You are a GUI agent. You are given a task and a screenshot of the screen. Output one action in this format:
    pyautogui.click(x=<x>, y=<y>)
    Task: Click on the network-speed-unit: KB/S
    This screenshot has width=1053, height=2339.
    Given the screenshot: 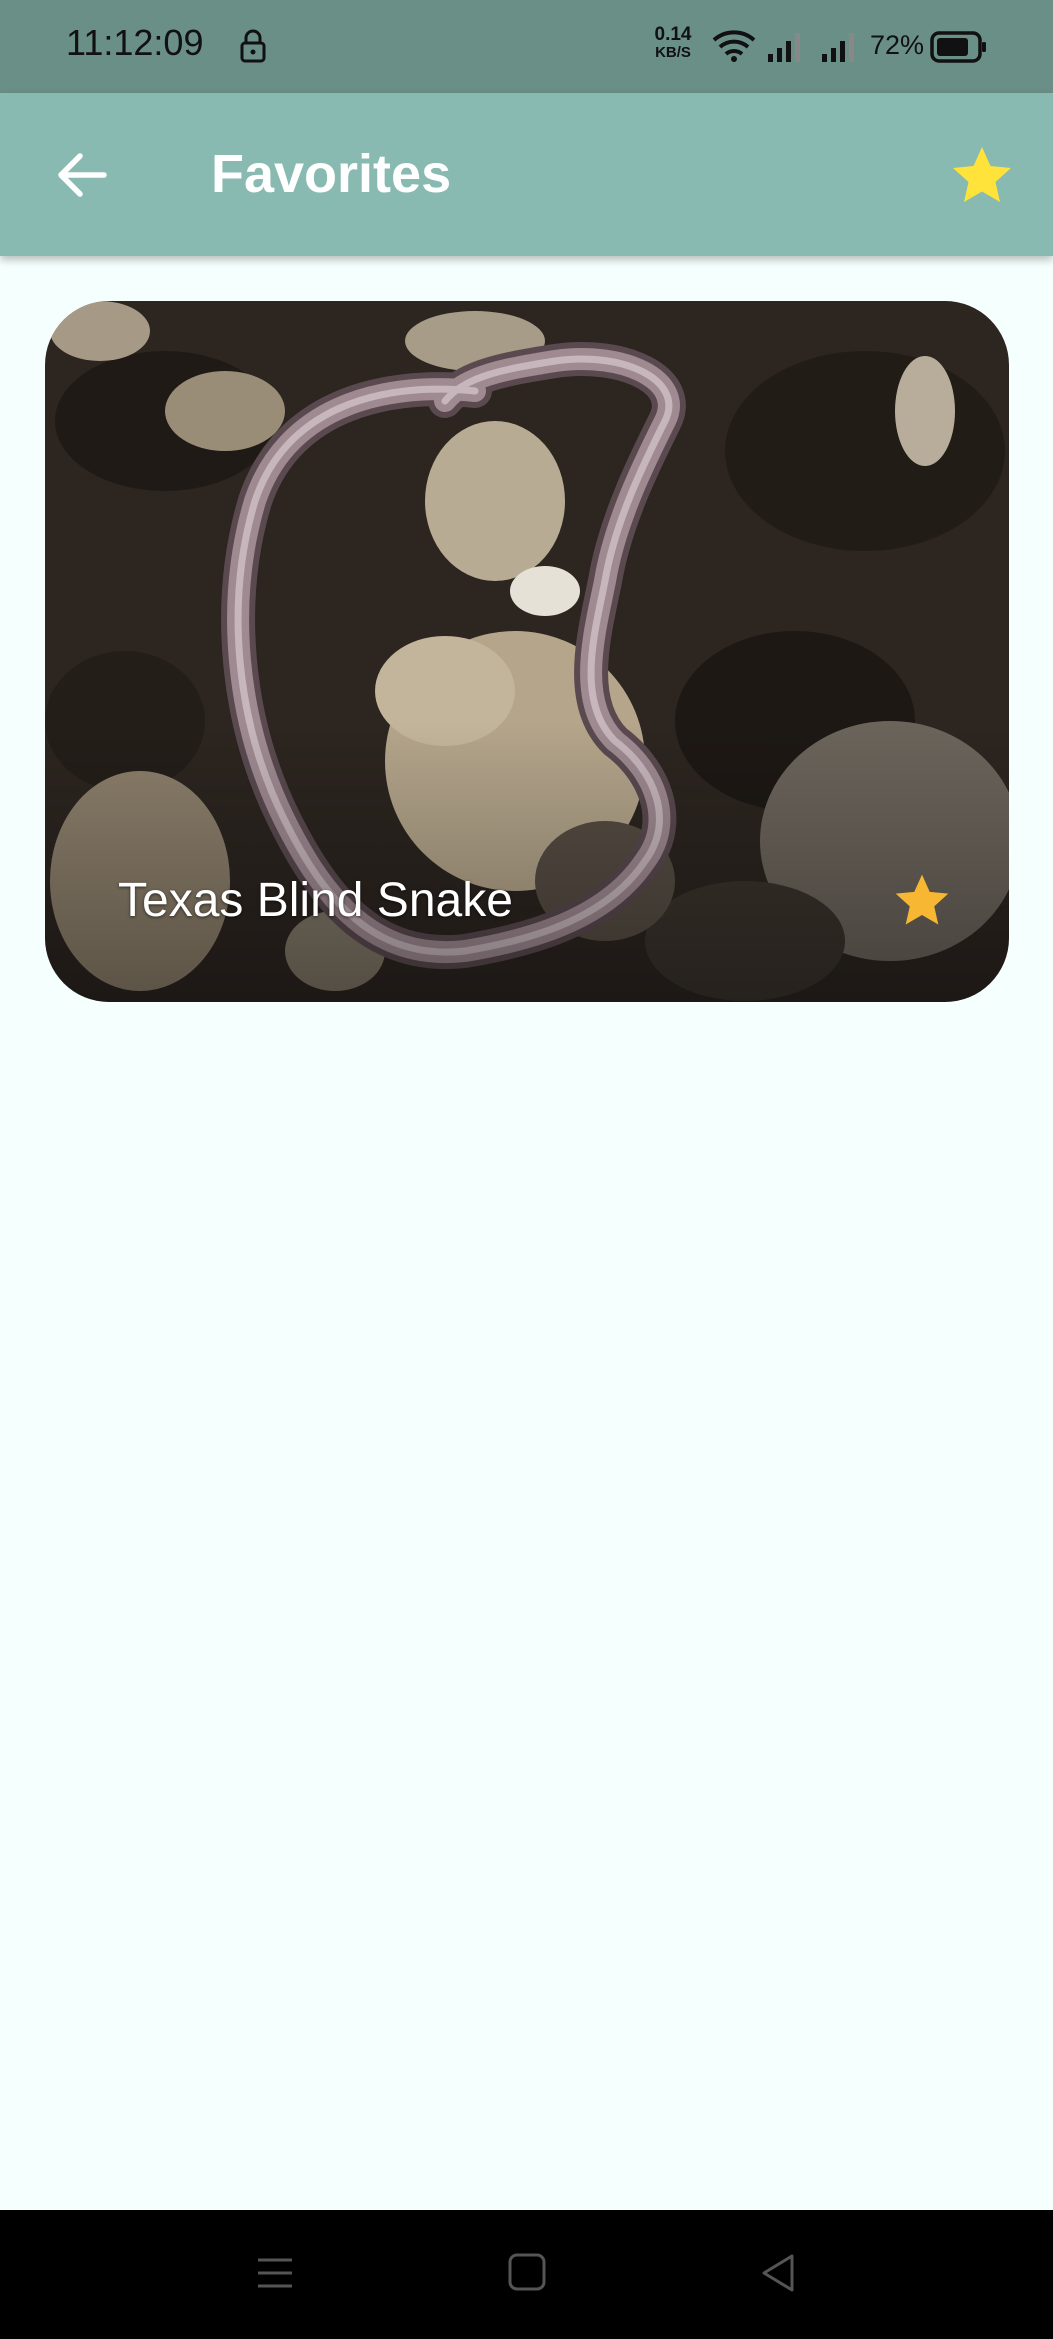 What is the action you would take?
    pyautogui.click(x=673, y=52)
    